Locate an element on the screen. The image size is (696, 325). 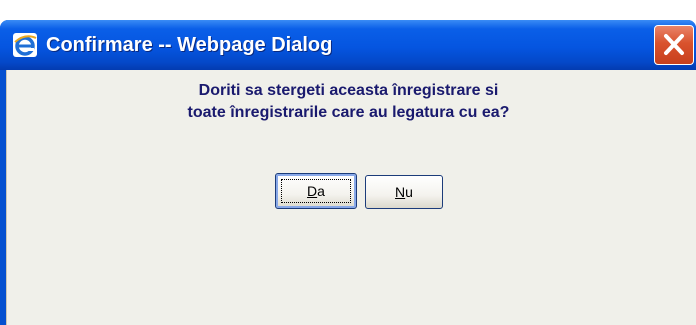
no-button-label: u is located at coordinates (409, 192).